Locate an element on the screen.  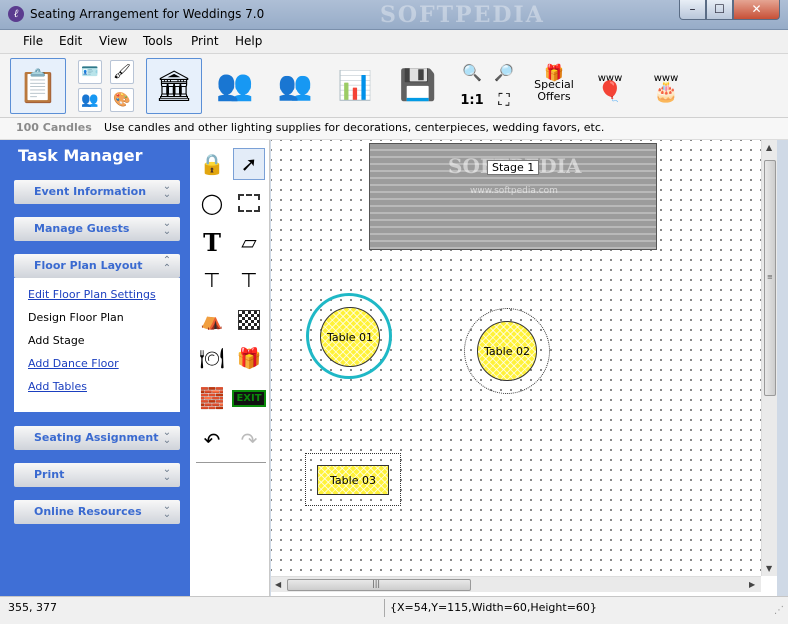
wedding-web-button: www 🎂 is located at coordinates (666, 85).